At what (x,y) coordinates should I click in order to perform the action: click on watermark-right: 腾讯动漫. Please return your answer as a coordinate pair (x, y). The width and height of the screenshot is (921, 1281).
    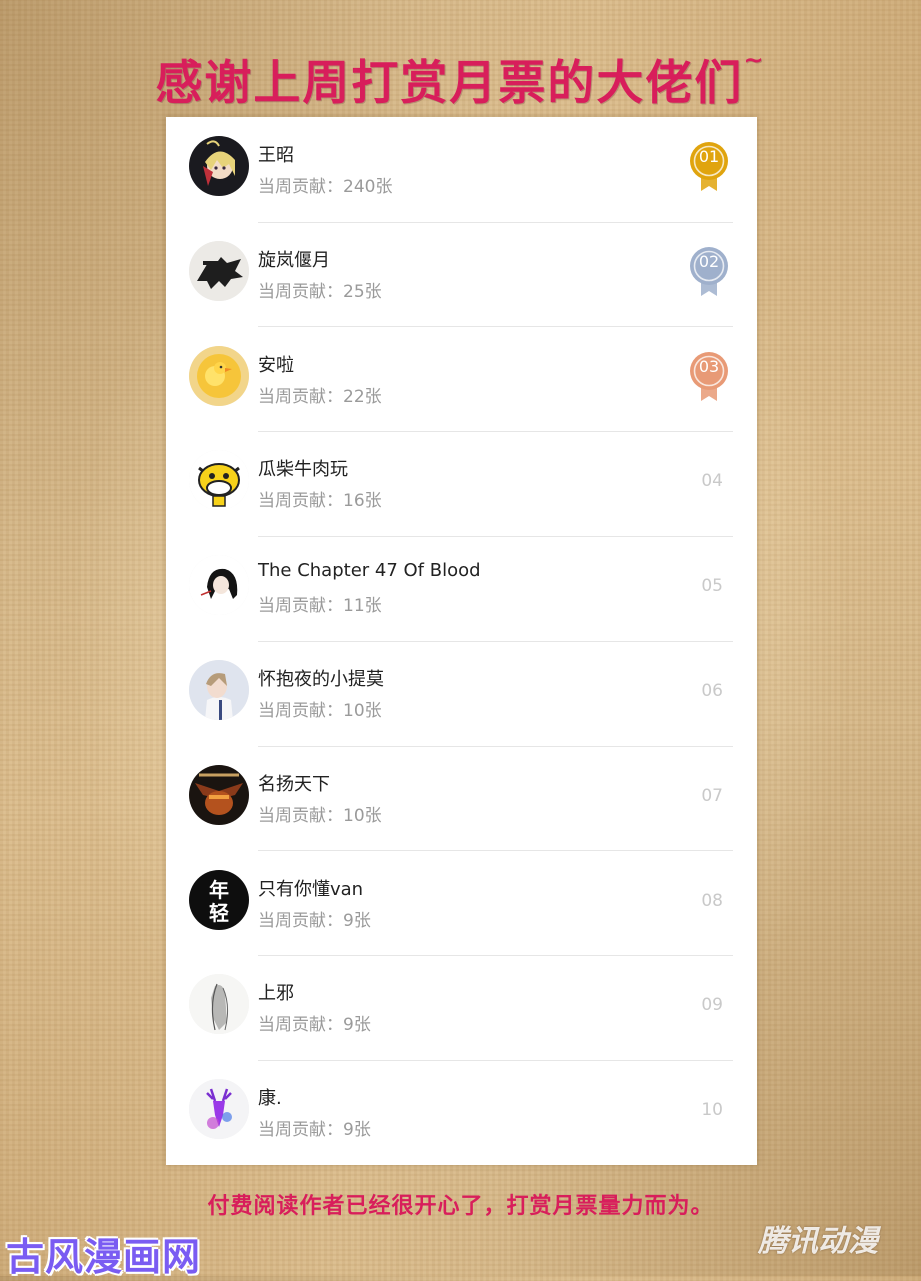
    Looking at the image, I should click on (818, 1241).